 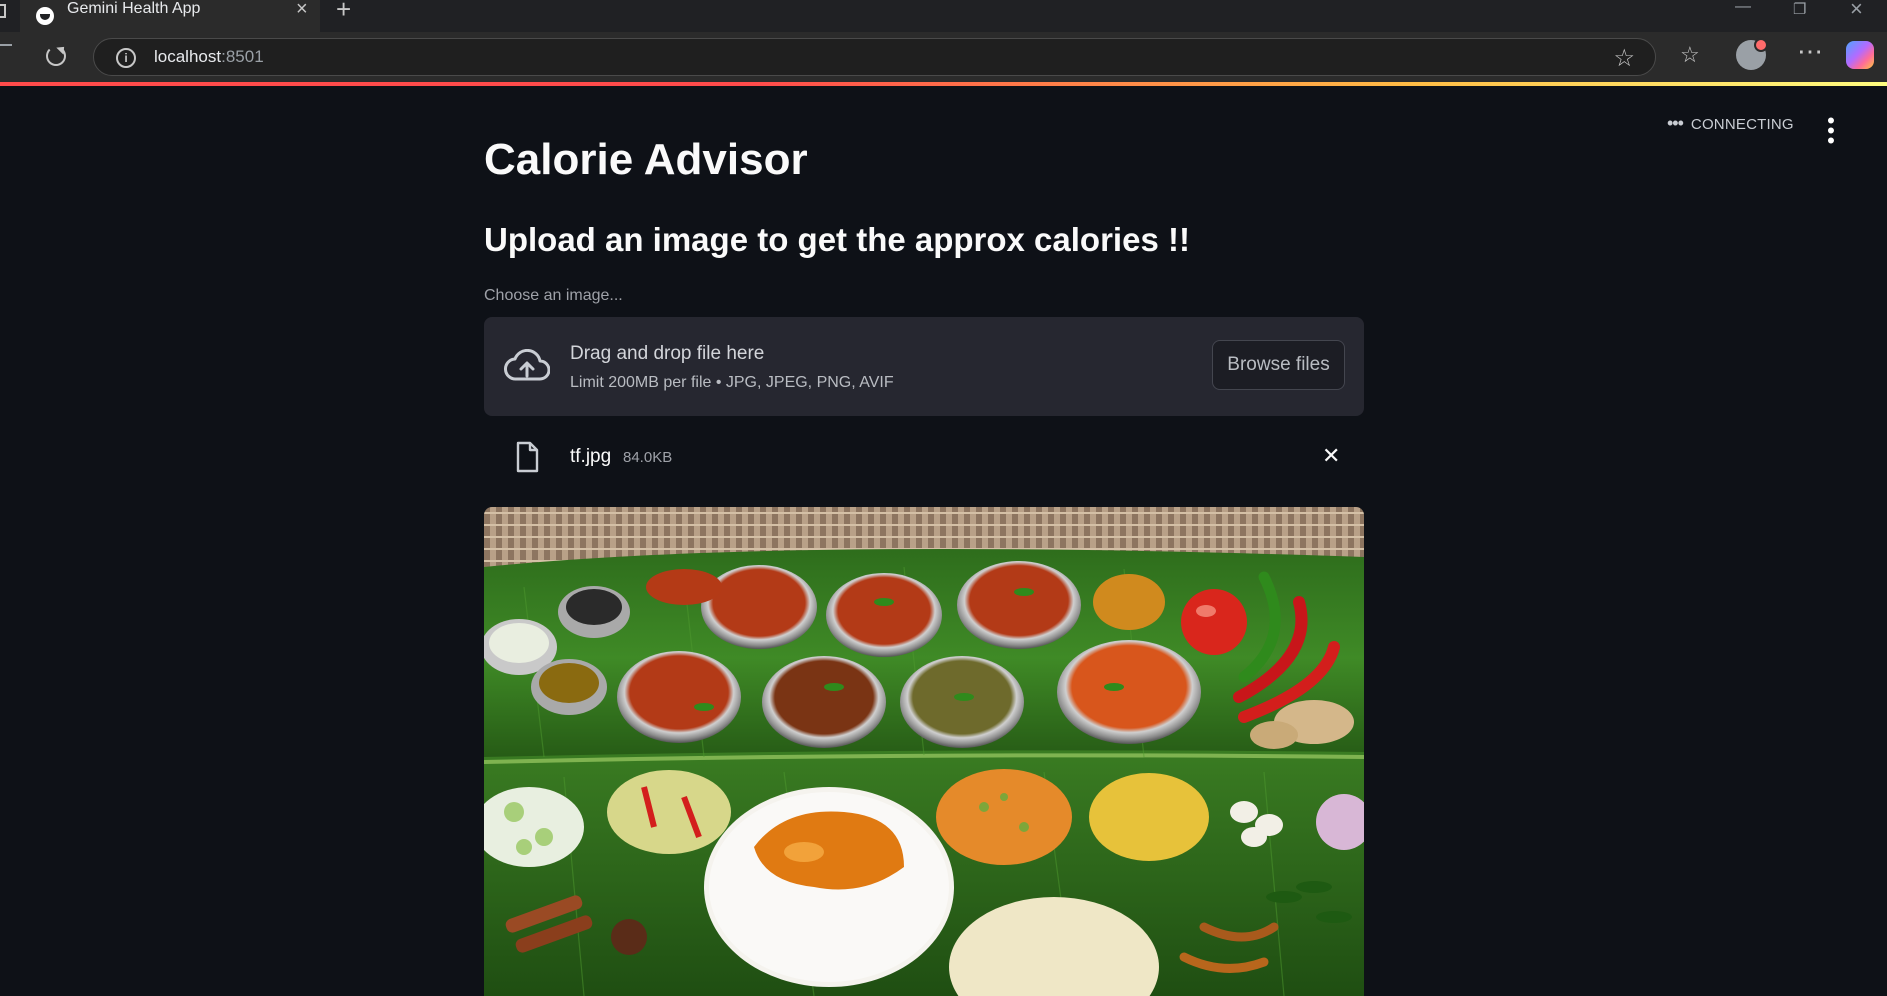 What do you see at coordinates (1742, 124) in the screenshot?
I see `connection-status-text: CONNECTING` at bounding box center [1742, 124].